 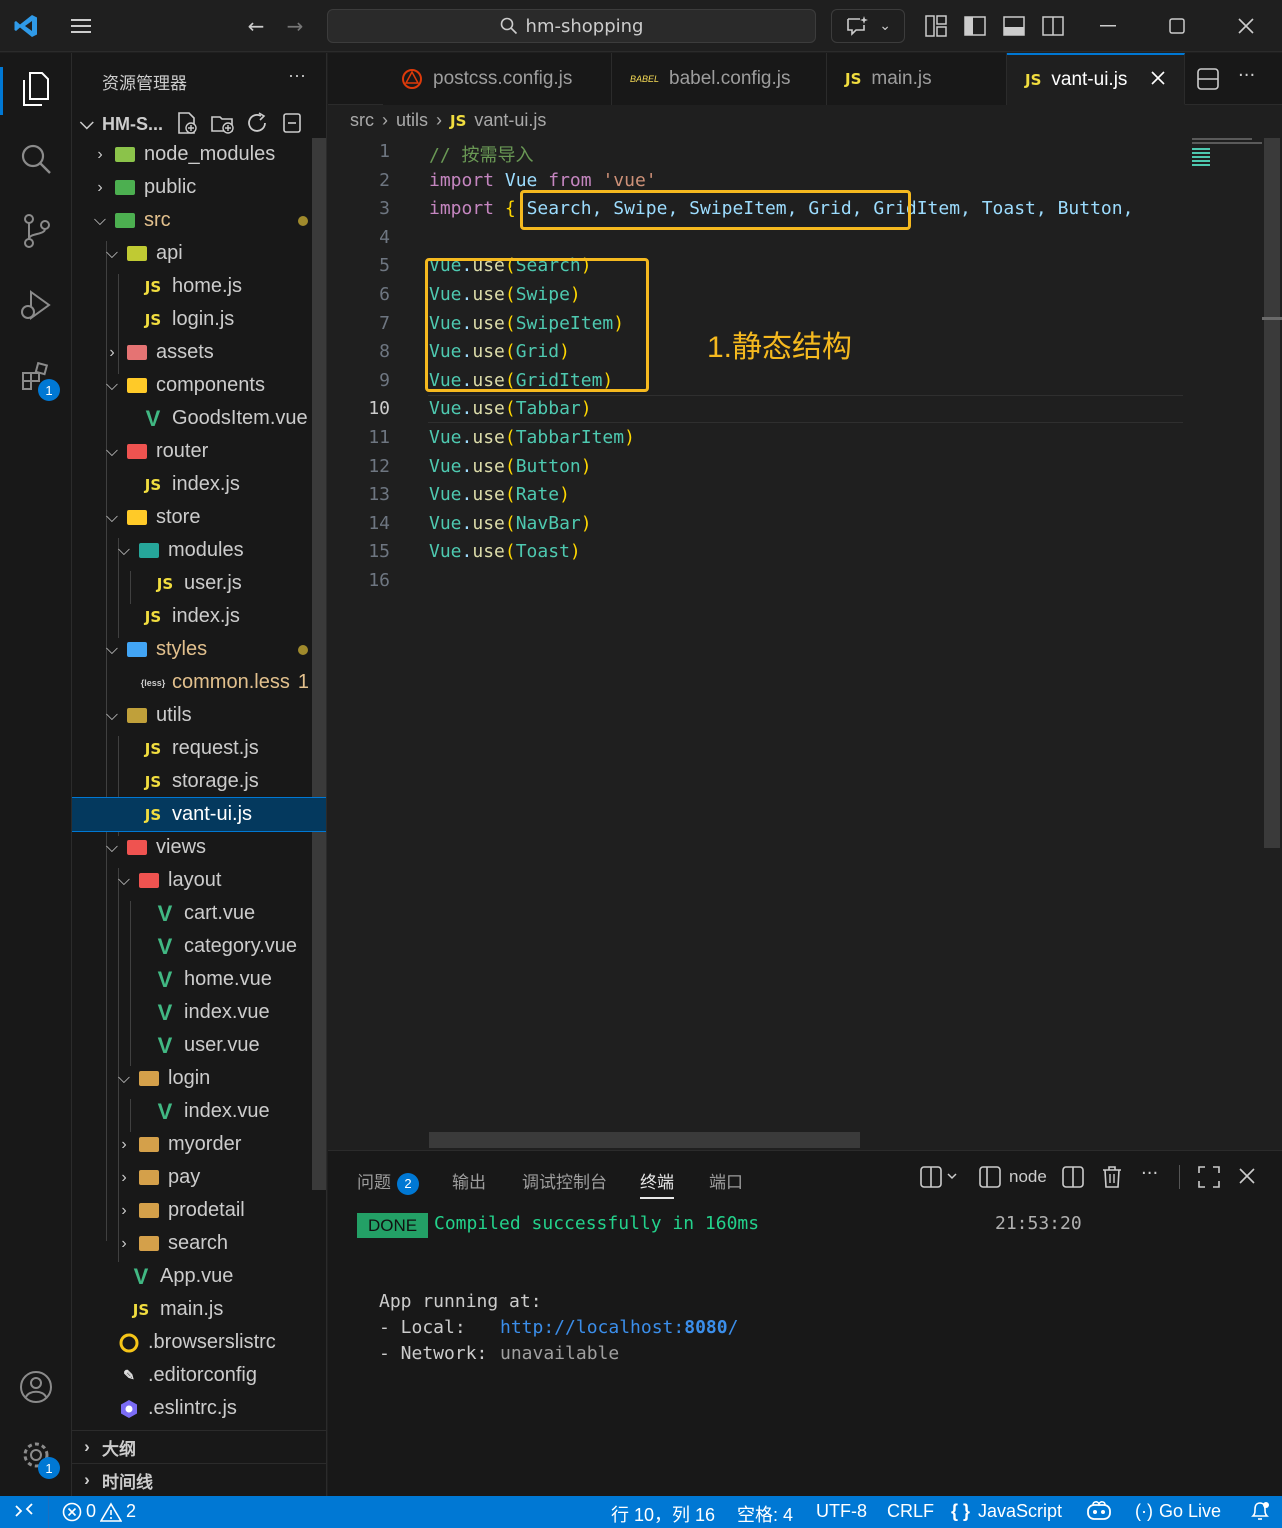 I want to click on tree-file-login-js: JS login.js, so click(x=192, y=319).